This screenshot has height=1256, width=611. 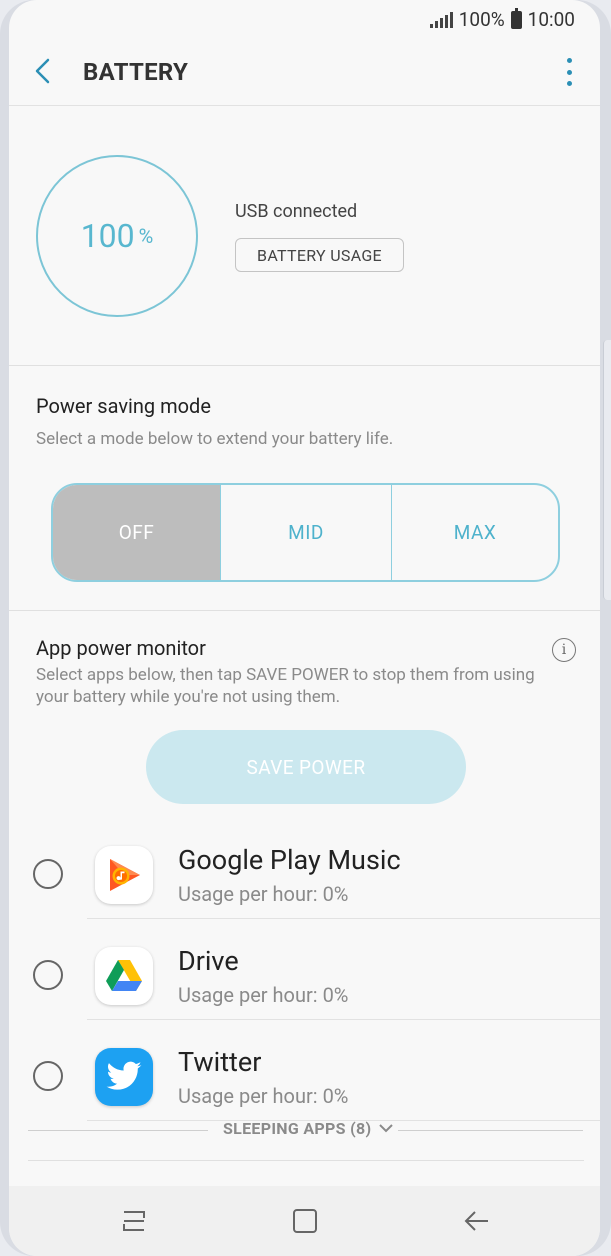 I want to click on home-button, so click(x=305, y=1221).